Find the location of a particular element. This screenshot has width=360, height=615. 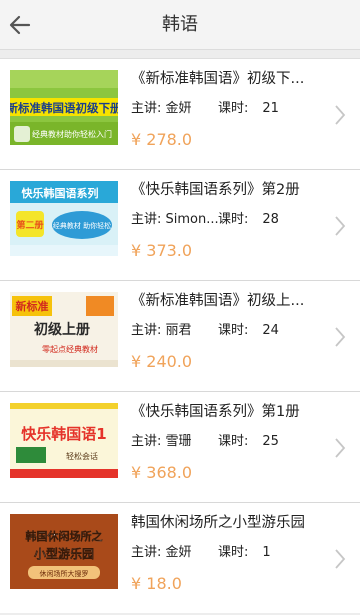

svg-text: 快乐韩国语系列 is located at coordinates (60, 193).